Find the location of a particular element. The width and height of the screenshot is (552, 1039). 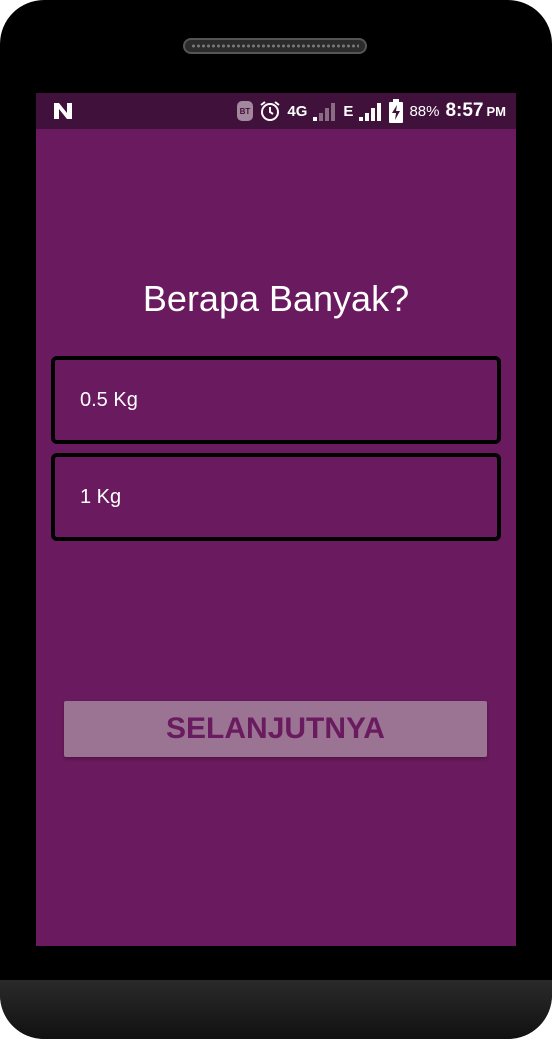

signal-full-icon is located at coordinates (370, 112).